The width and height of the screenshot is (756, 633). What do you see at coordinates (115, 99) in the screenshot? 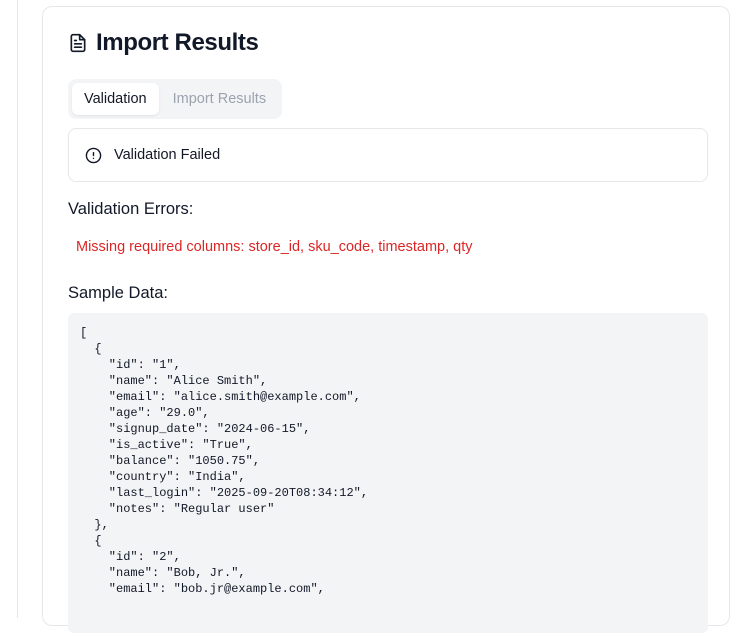
I see `tab-validation: Validation` at bounding box center [115, 99].